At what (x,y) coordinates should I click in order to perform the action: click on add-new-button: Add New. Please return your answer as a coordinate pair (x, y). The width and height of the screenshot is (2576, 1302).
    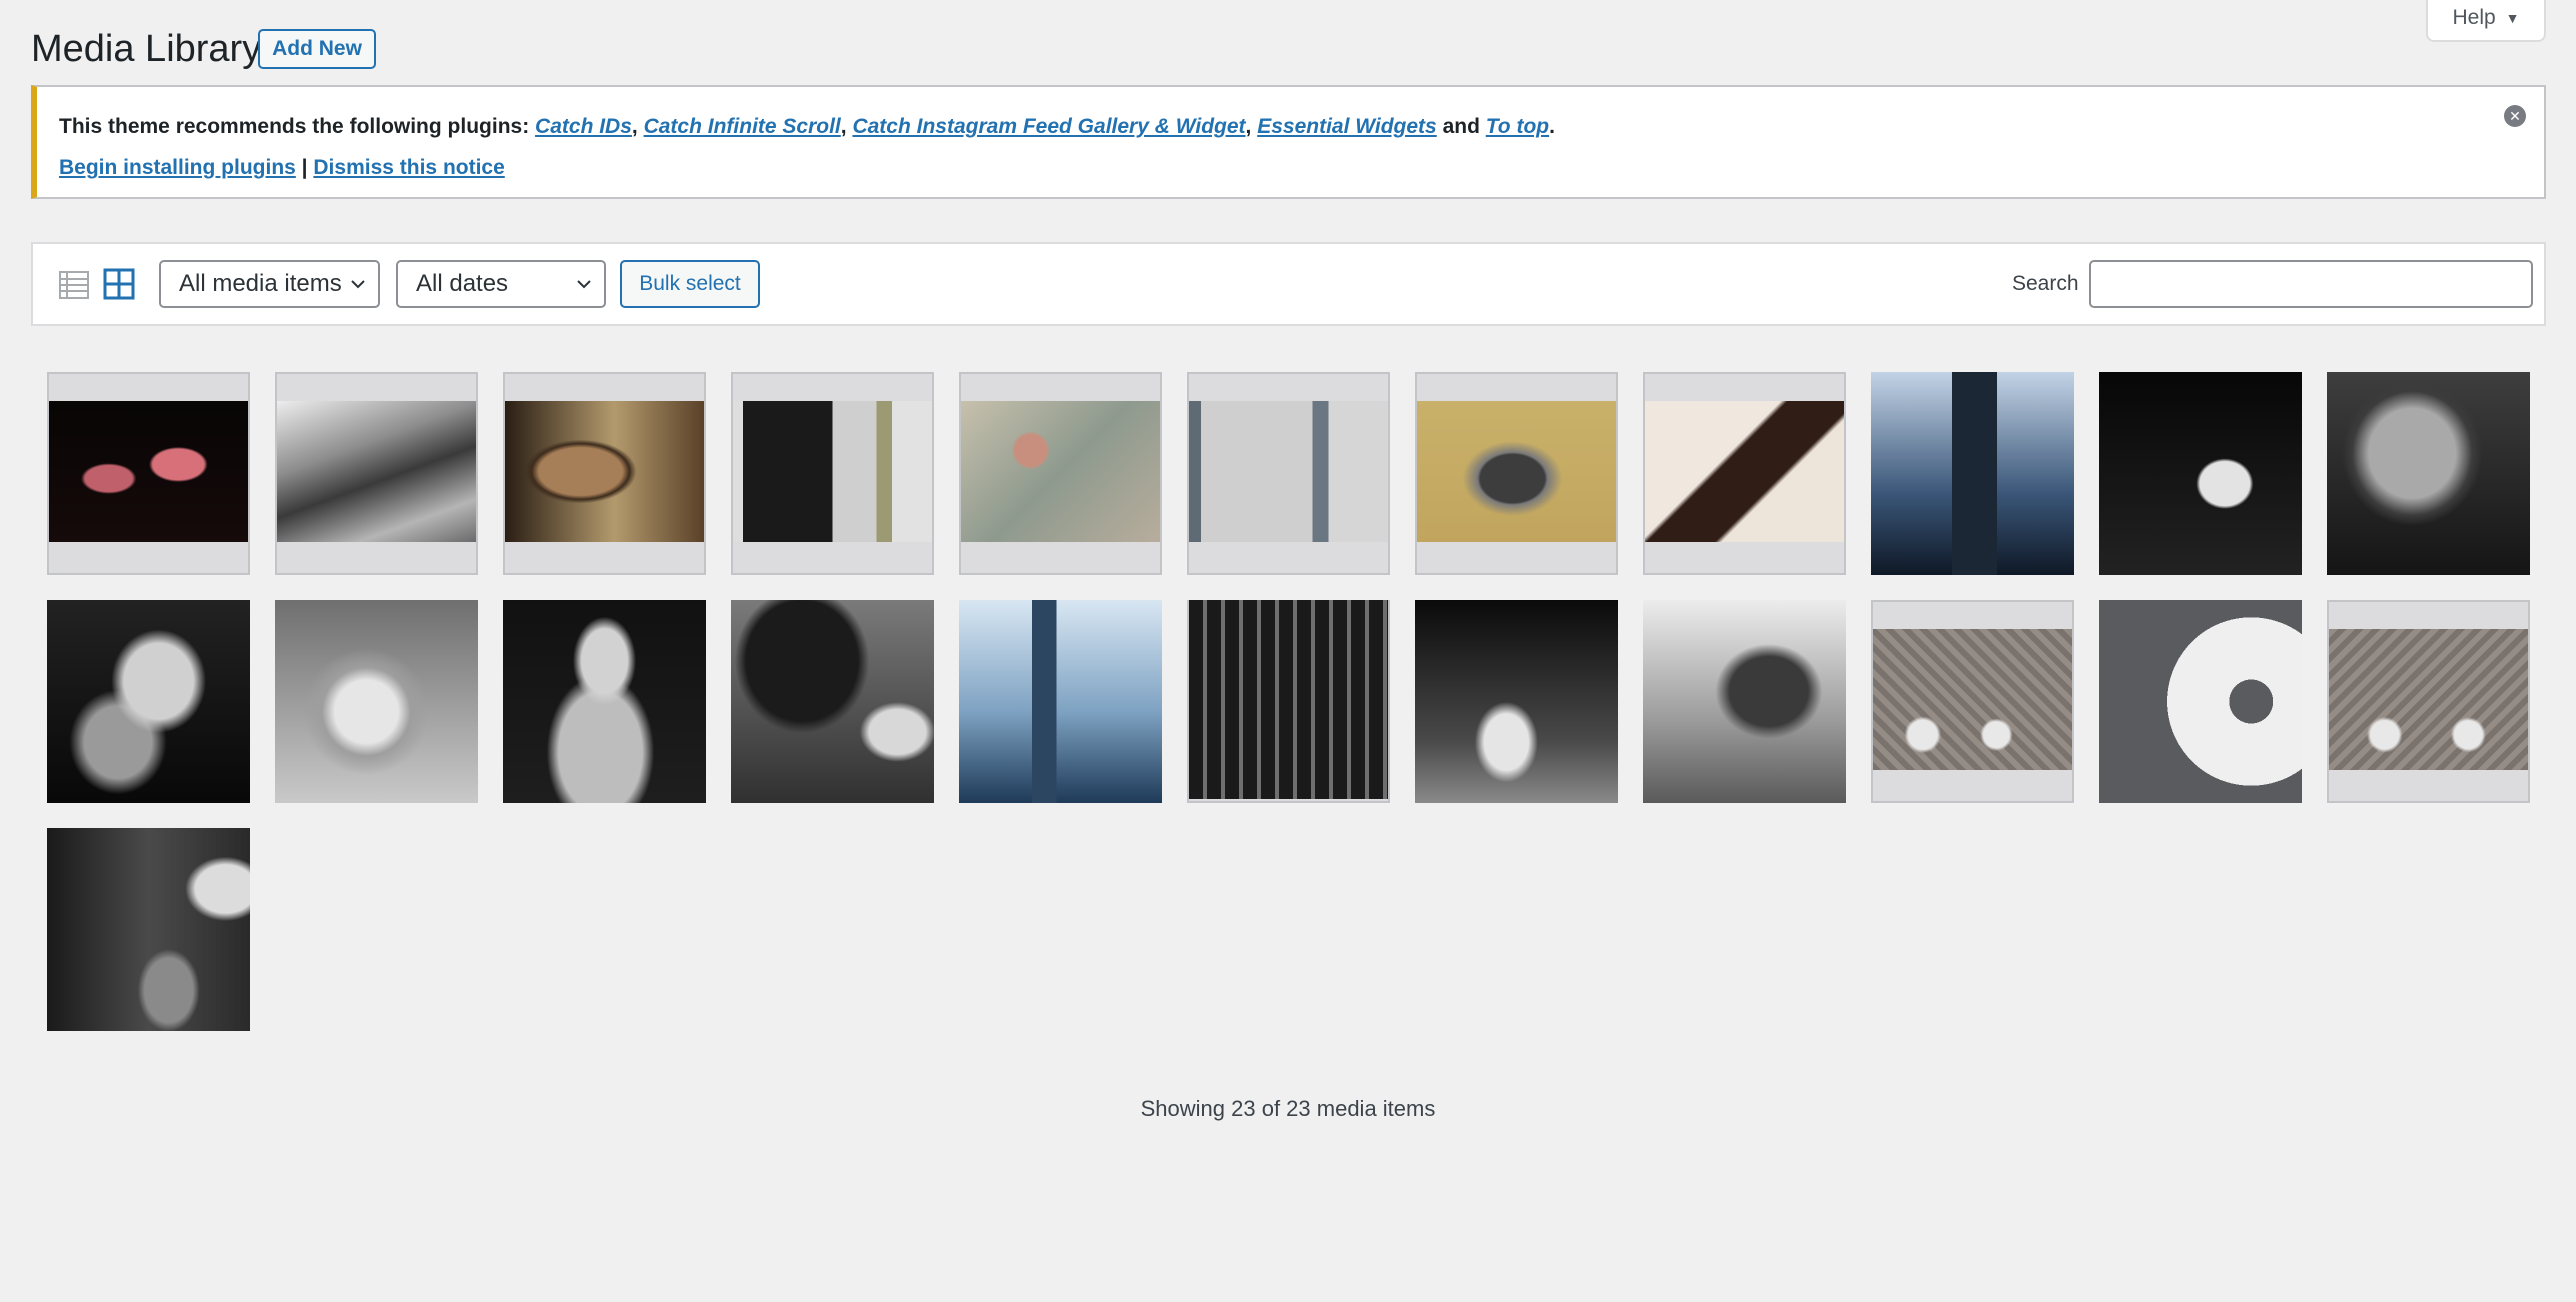
    Looking at the image, I should click on (317, 49).